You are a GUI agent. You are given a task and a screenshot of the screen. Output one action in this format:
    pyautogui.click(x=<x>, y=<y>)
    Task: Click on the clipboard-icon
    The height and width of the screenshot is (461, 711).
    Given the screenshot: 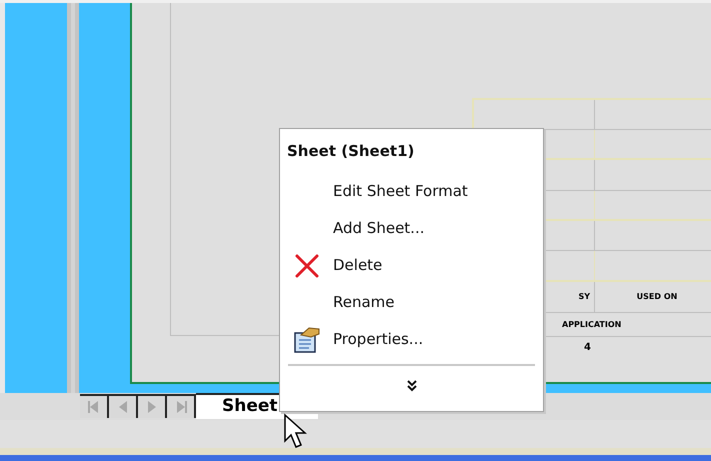 What is the action you would take?
    pyautogui.click(x=306, y=339)
    